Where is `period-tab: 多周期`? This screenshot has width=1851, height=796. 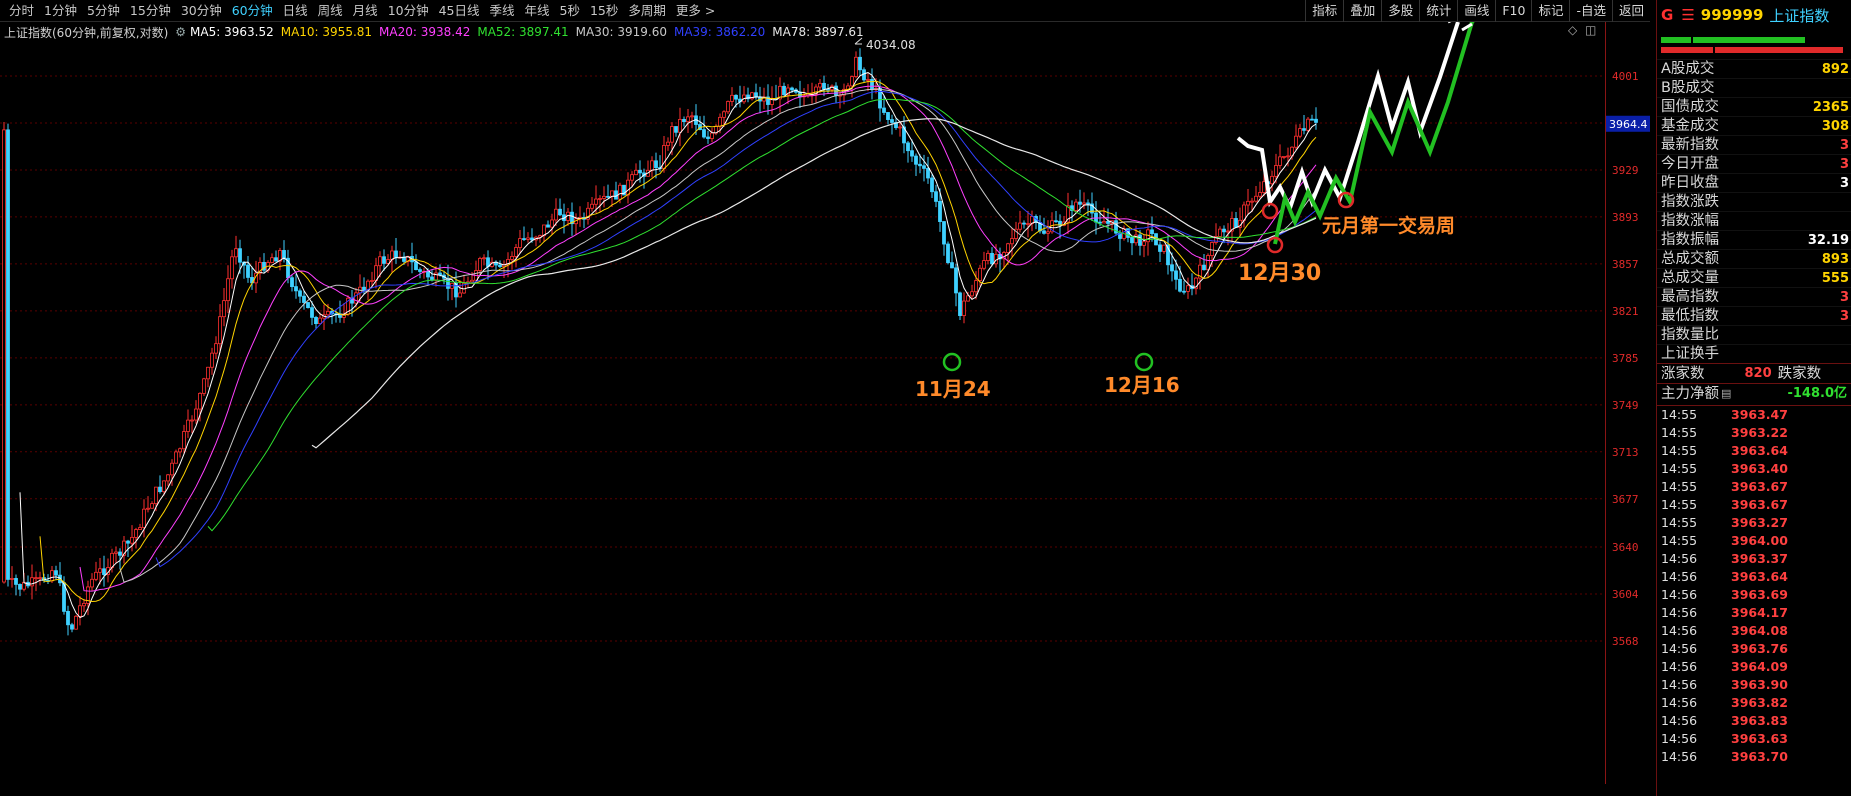 period-tab: 多周期 is located at coordinates (647, 11).